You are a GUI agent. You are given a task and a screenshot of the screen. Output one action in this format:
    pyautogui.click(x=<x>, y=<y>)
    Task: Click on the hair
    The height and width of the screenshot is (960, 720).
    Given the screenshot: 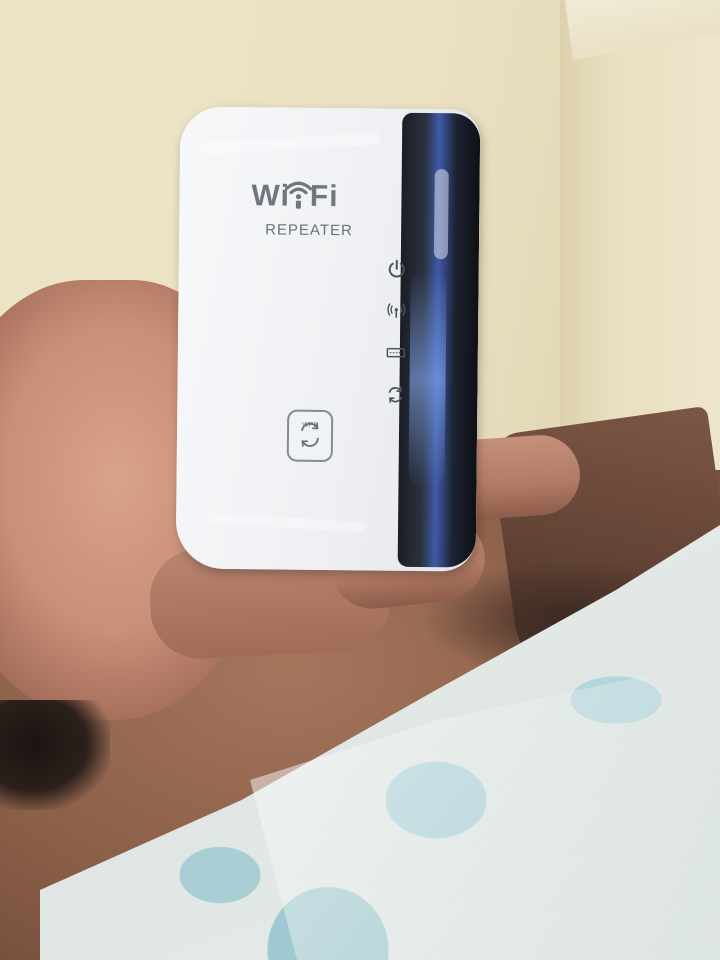 What is the action you would take?
    pyautogui.click(x=55, y=755)
    